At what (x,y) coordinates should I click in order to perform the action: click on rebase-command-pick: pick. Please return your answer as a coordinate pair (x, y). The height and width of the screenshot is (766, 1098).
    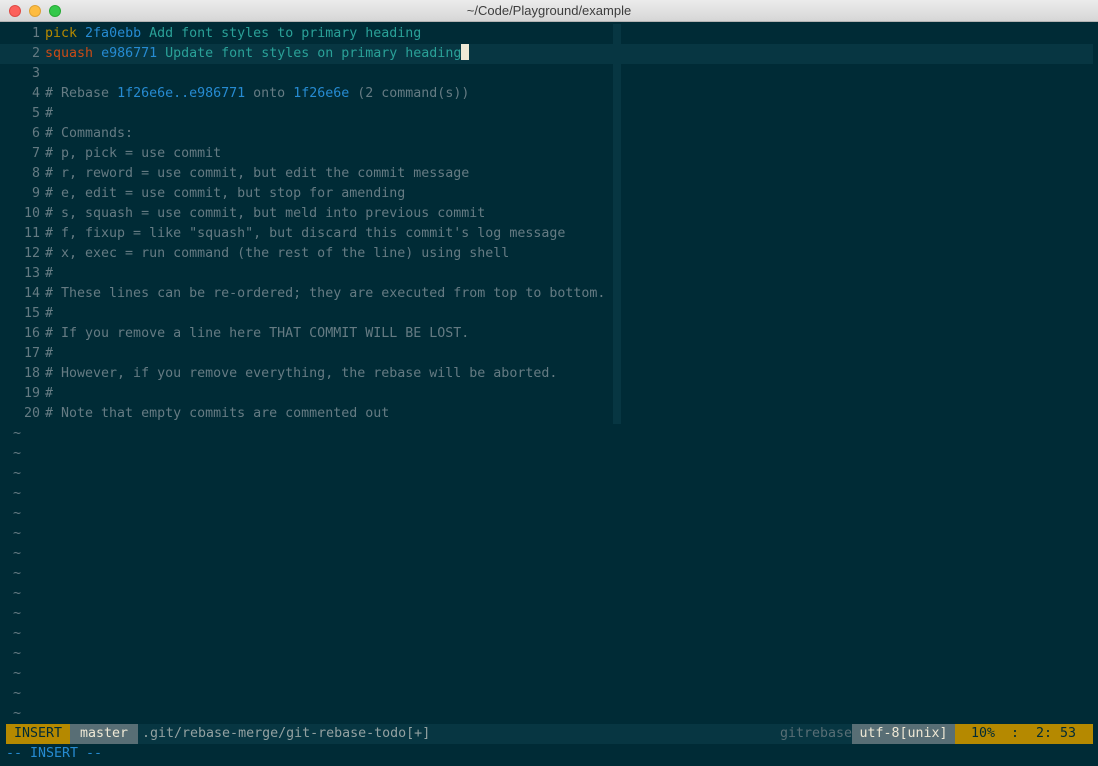
    Looking at the image, I should click on (61, 33).